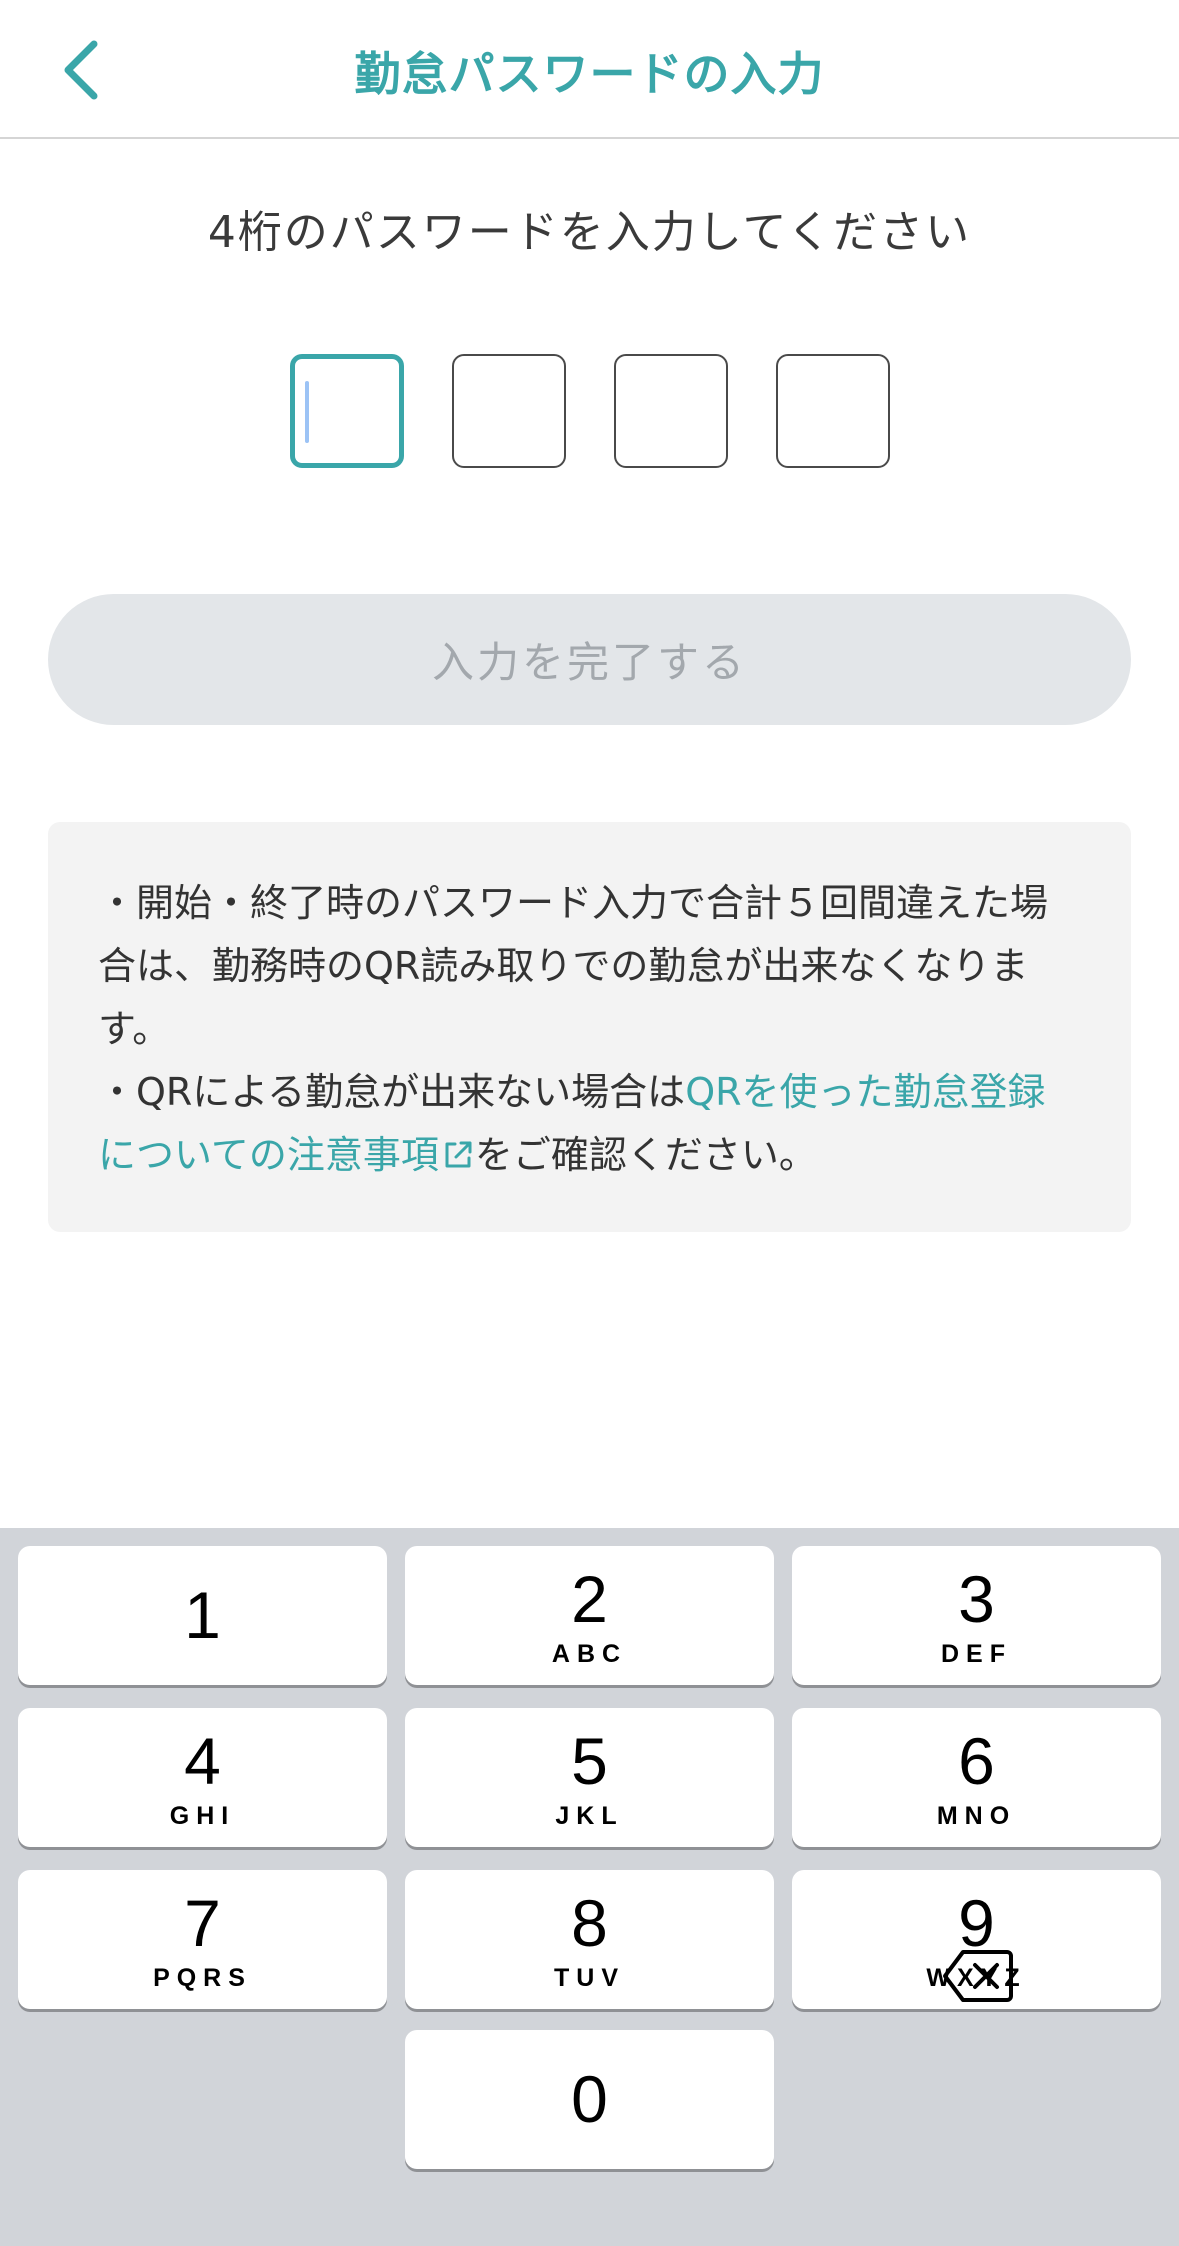 This screenshot has height=2246, width=1179. I want to click on key-7: 7 PQRS, so click(202, 1939).